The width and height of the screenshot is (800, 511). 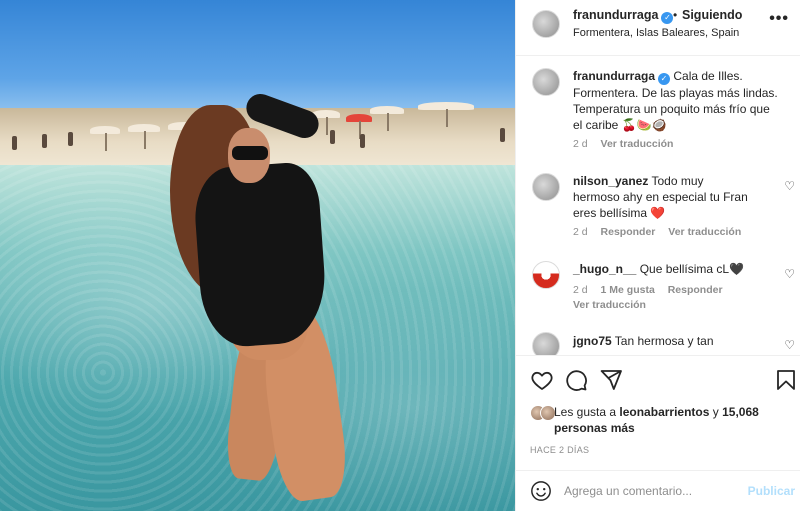 I want to click on likes-conjunction: y, so click(x=715, y=412).